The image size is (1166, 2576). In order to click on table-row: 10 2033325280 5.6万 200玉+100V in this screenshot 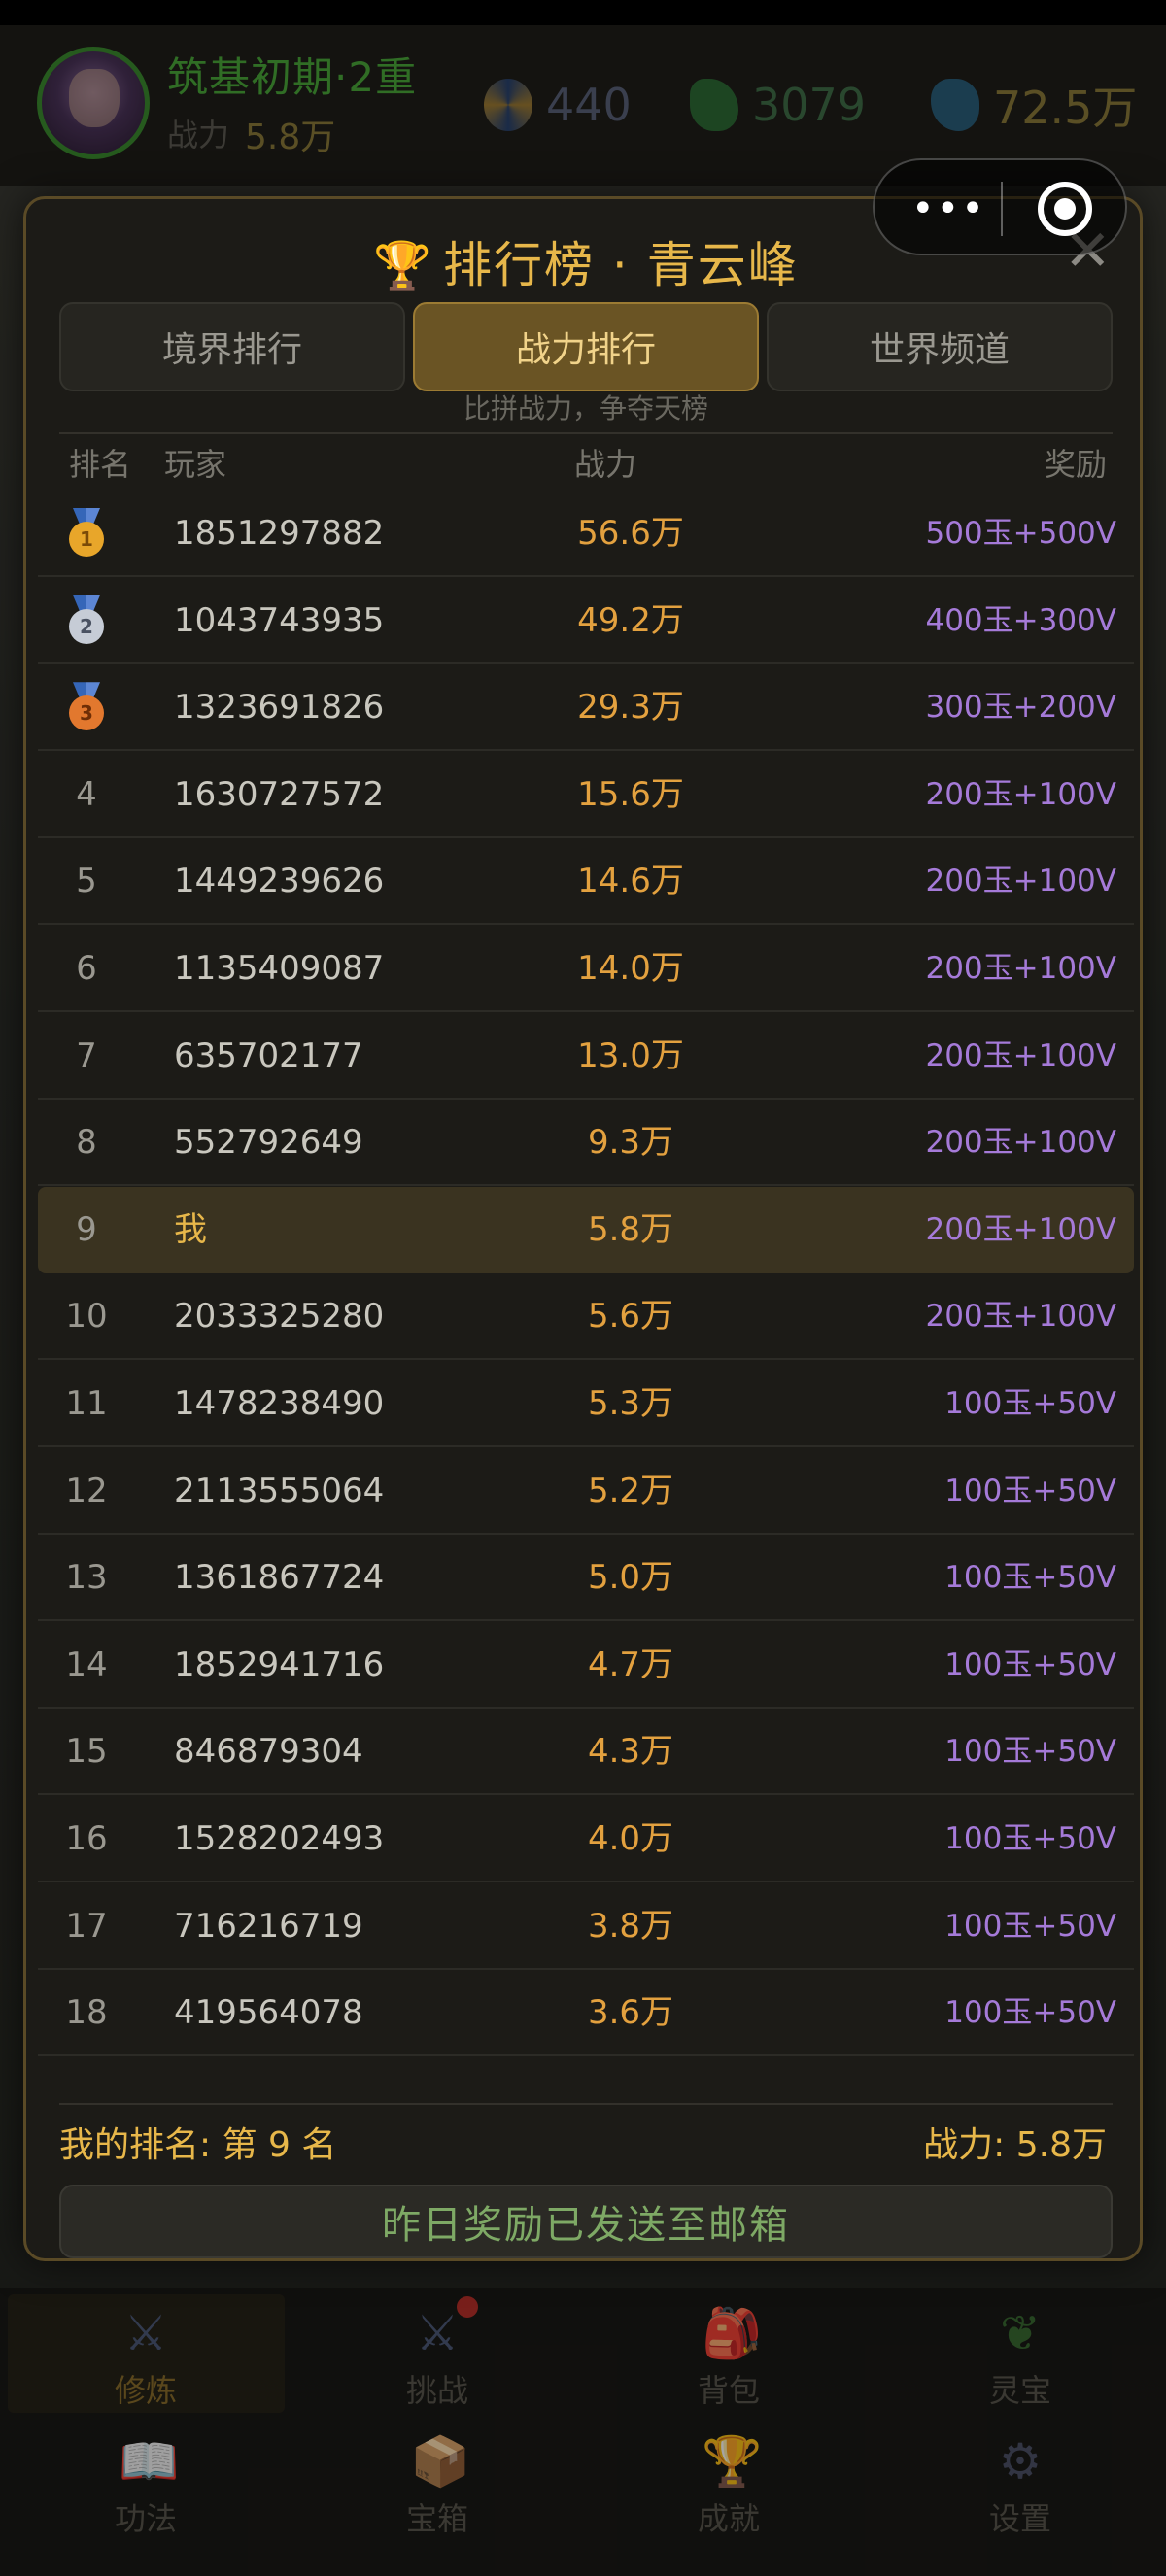, I will do `click(586, 1317)`.